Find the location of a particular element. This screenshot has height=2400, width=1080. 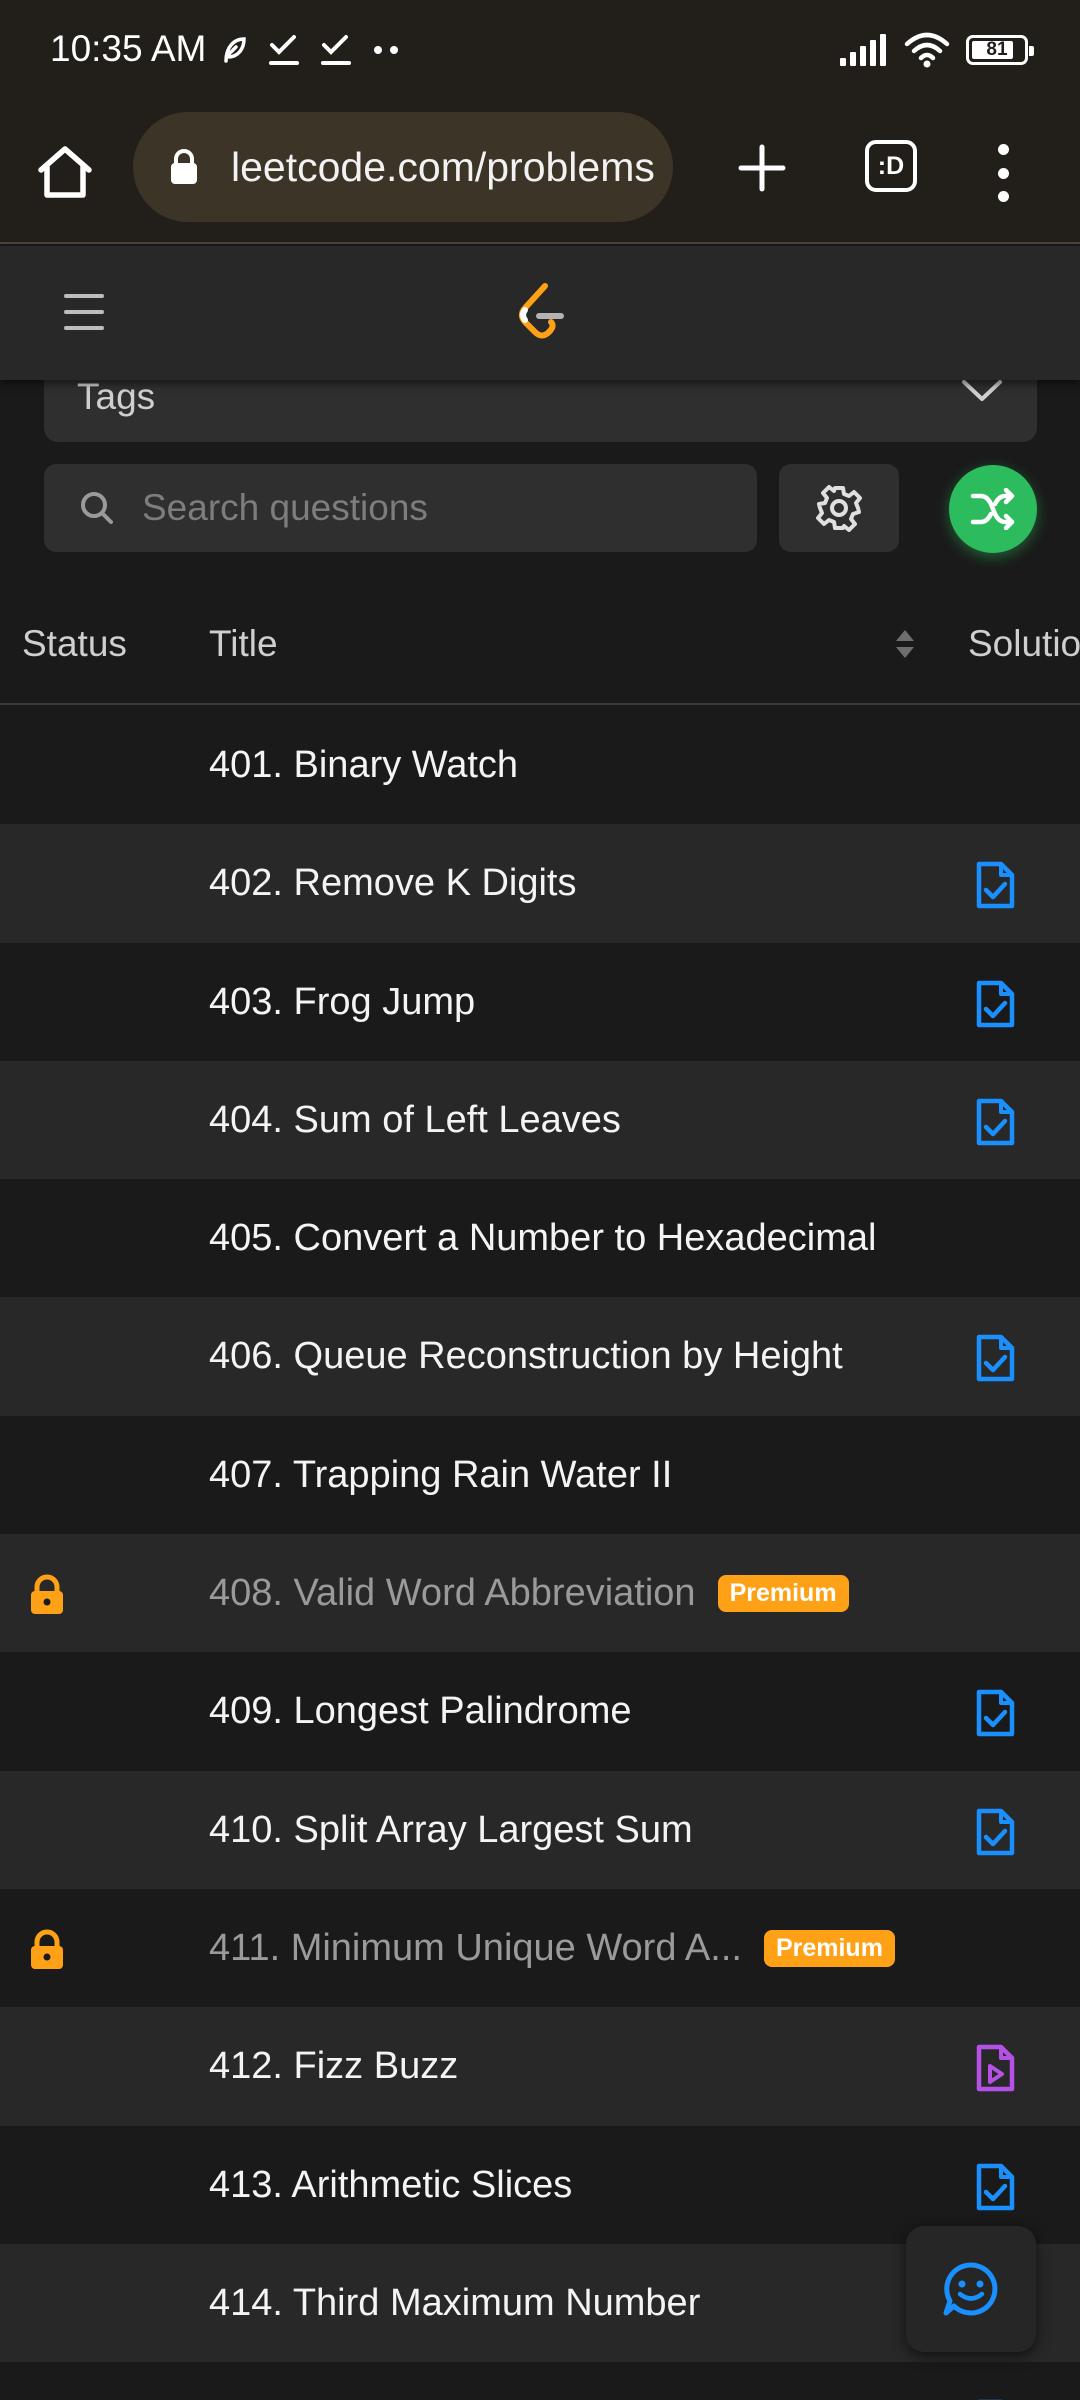

problem-title-text: 403. Frog Jump is located at coordinates (342, 1001).